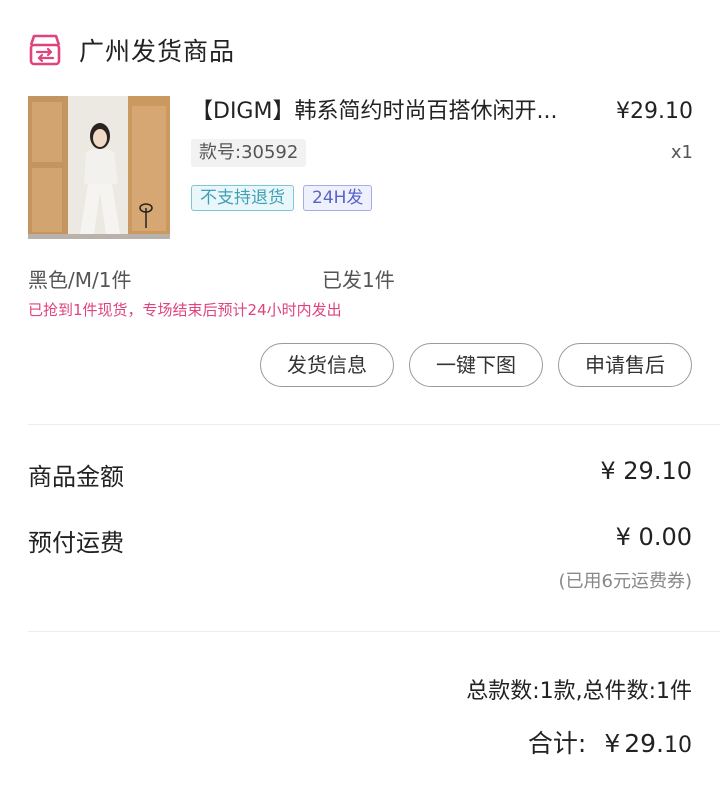 This screenshot has height=801, width=720. I want to click on total-amount-decimal: 10, so click(678, 745).